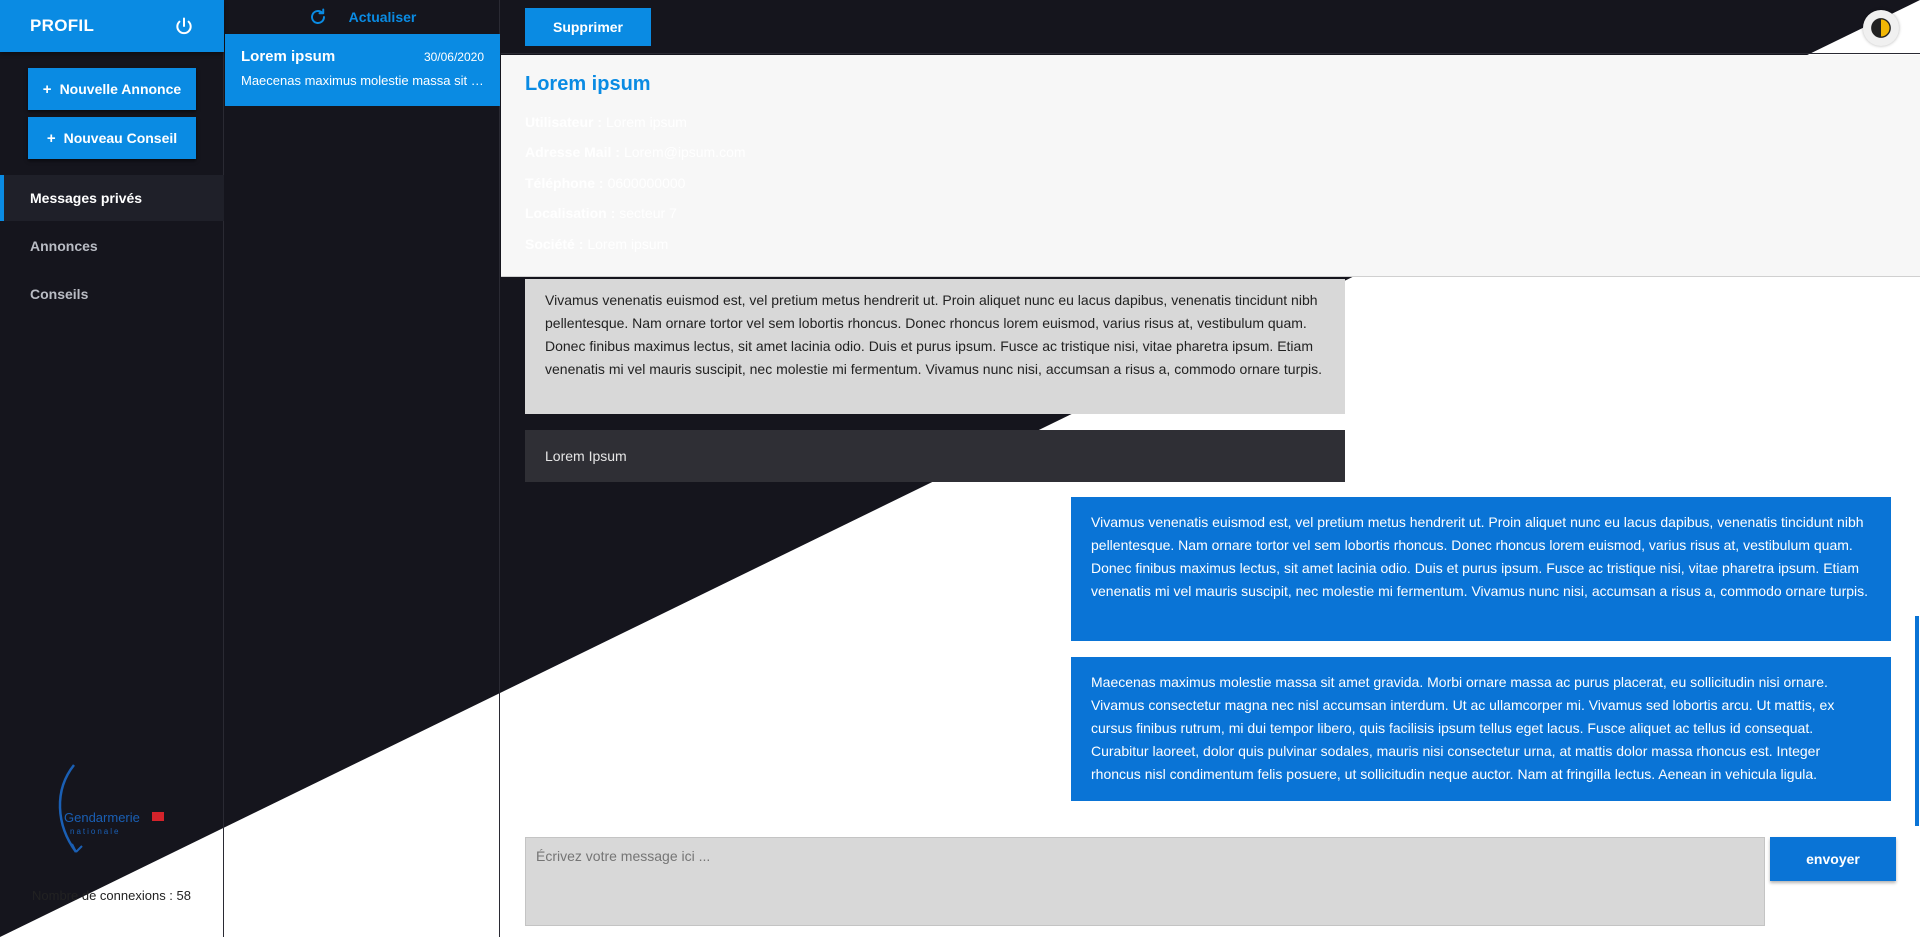 This screenshot has height=937, width=1920. What do you see at coordinates (382, 17) in the screenshot?
I see `refresh-label: Actualiser` at bounding box center [382, 17].